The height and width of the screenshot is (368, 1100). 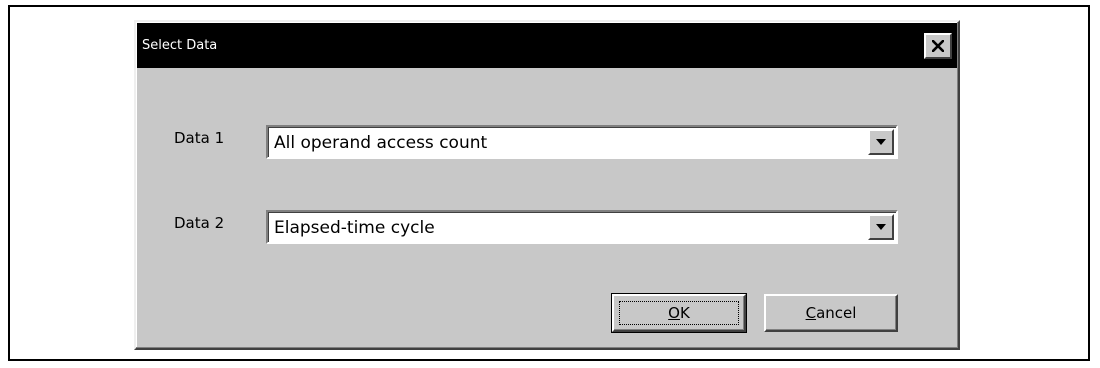 I want to click on close-icon, so click(x=938, y=46).